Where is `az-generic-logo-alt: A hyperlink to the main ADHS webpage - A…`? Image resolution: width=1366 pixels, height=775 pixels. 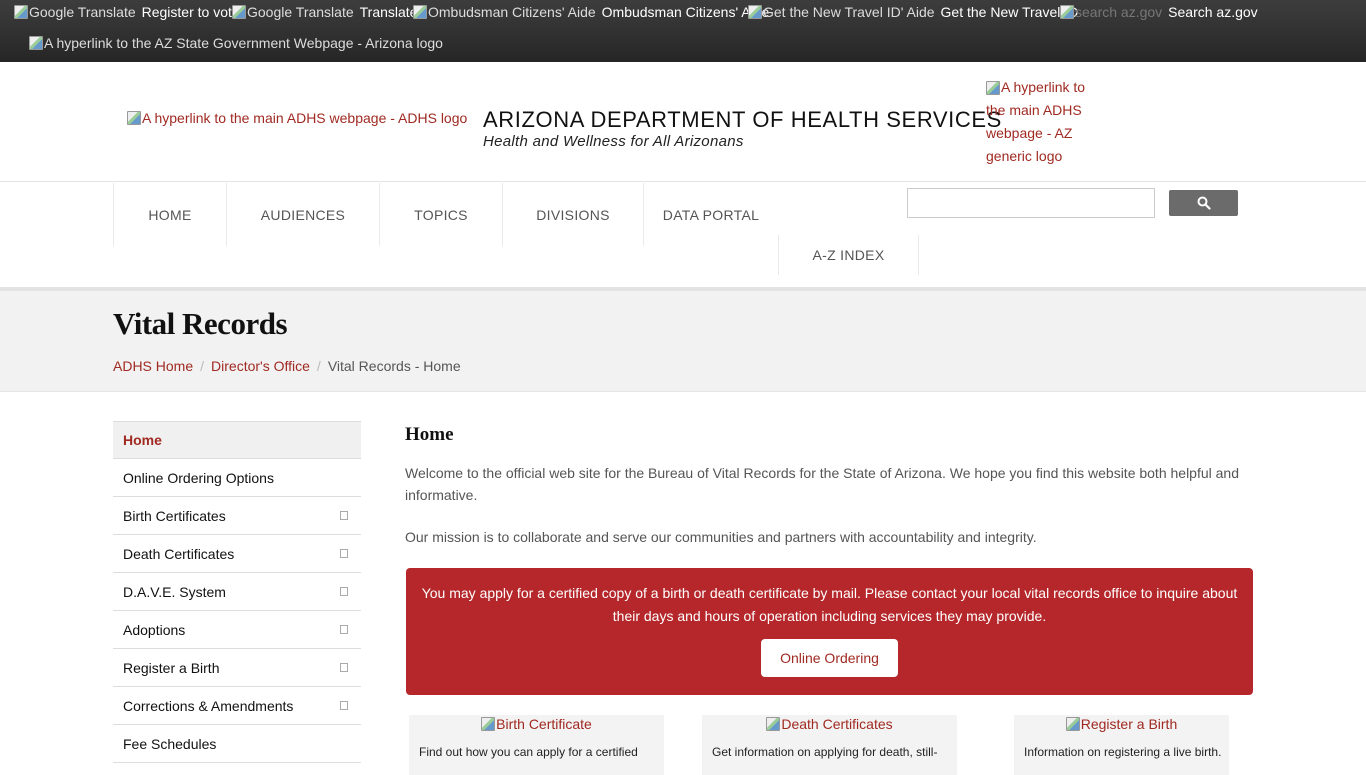 az-generic-logo-alt: A hyperlink to the main ADHS webpage - A… is located at coordinates (1036, 121).